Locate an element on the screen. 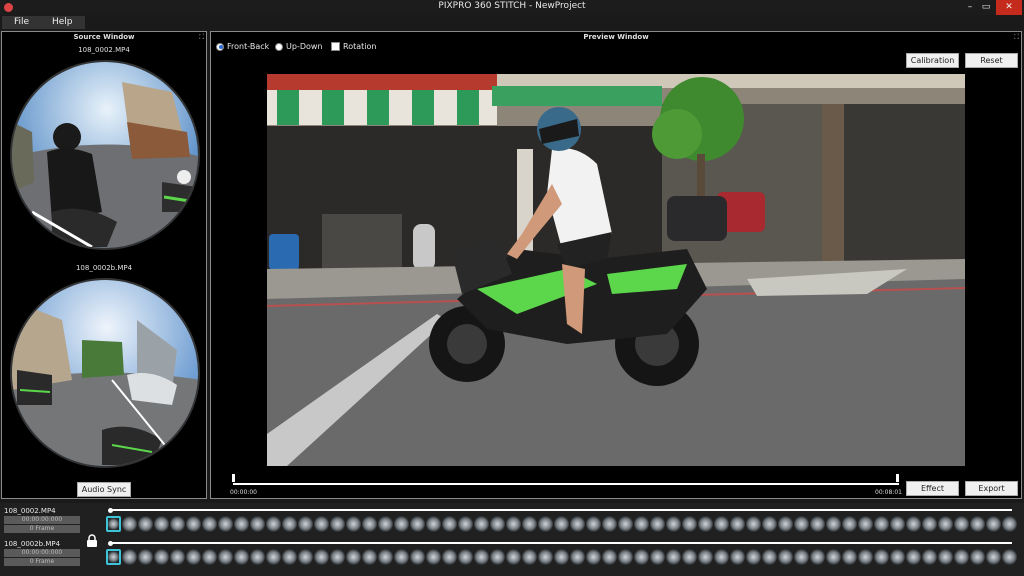 This screenshot has height=576, width=1024. strip-scrubber-back is located at coordinates (561, 543).